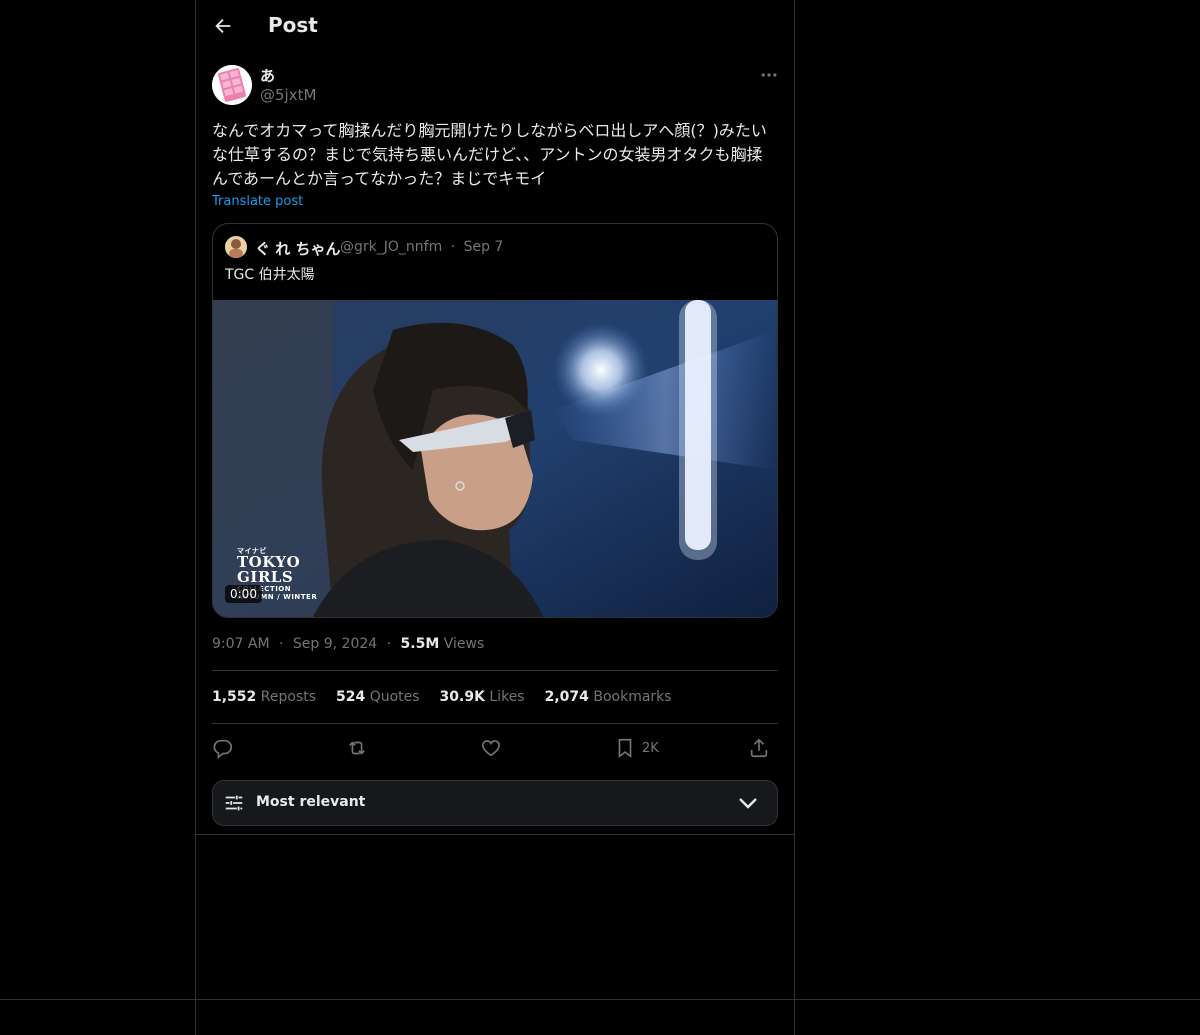 The width and height of the screenshot is (1200, 1035). I want to click on views-count: 5.5M, so click(420, 644).